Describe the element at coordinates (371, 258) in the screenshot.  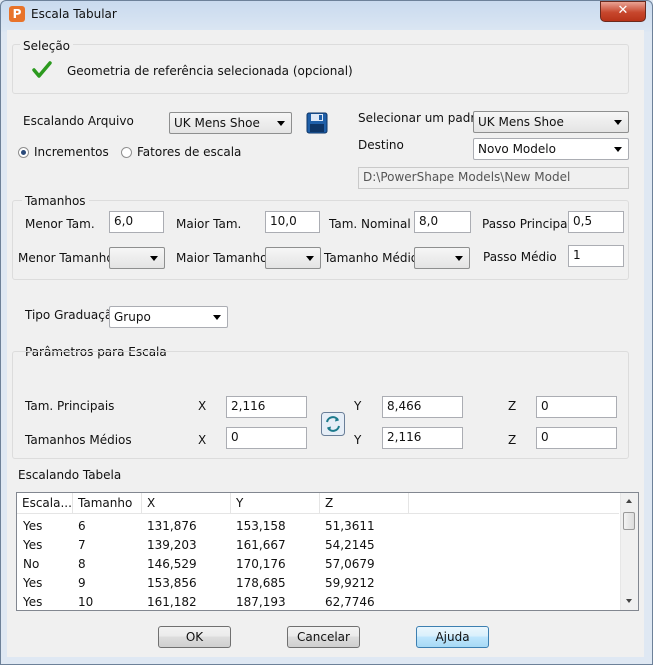
I see `average-size-label: Tamanho Médio` at that location.